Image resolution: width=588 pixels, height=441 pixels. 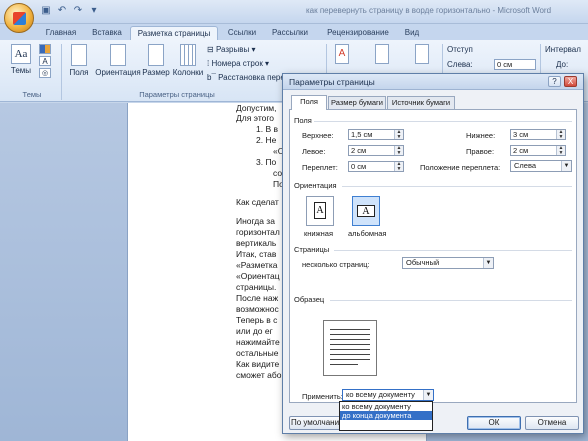 I want to click on save-icon: ▣, so click(x=46, y=11).